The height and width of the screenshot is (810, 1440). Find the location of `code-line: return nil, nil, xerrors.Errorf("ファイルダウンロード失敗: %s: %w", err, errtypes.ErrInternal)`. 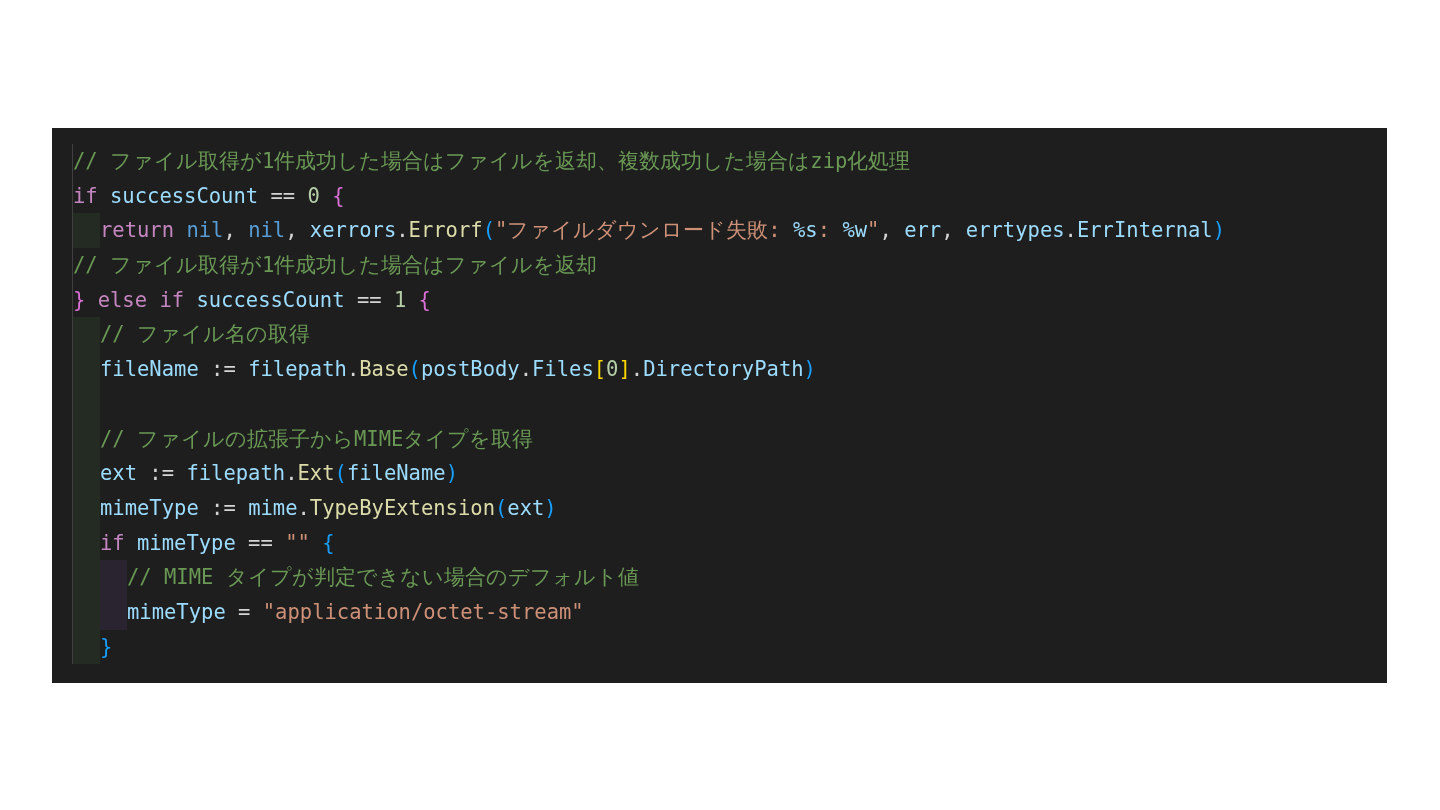

code-line: return nil, nil, xerrors.Errorf("ファイルダウンロード失敗: %s: %w", err, errtypes.ErrInternal) is located at coordinates (663, 231).